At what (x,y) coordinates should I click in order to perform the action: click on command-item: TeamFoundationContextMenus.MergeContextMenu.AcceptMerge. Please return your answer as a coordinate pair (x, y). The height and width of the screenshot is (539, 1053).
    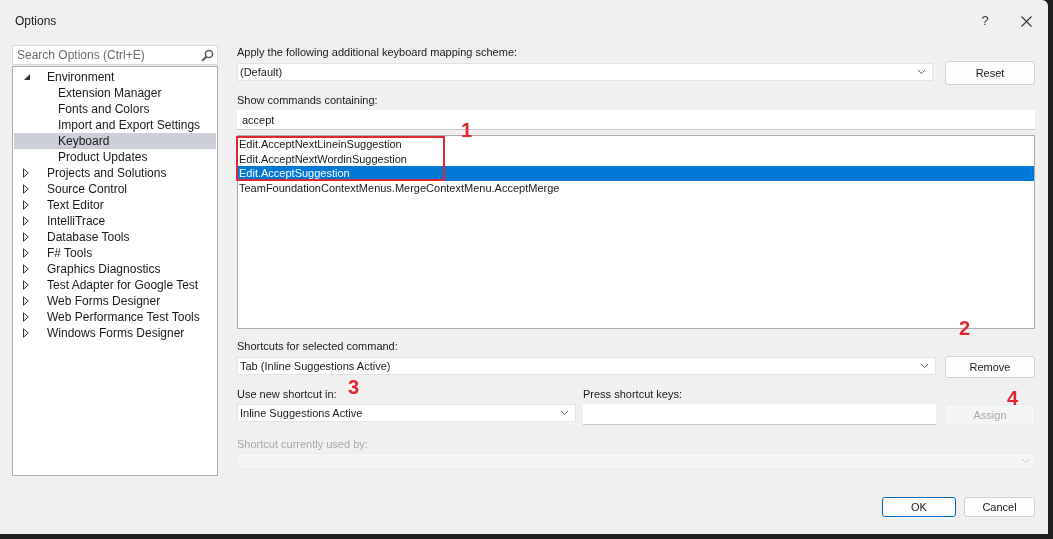
    Looking at the image, I should click on (636, 187).